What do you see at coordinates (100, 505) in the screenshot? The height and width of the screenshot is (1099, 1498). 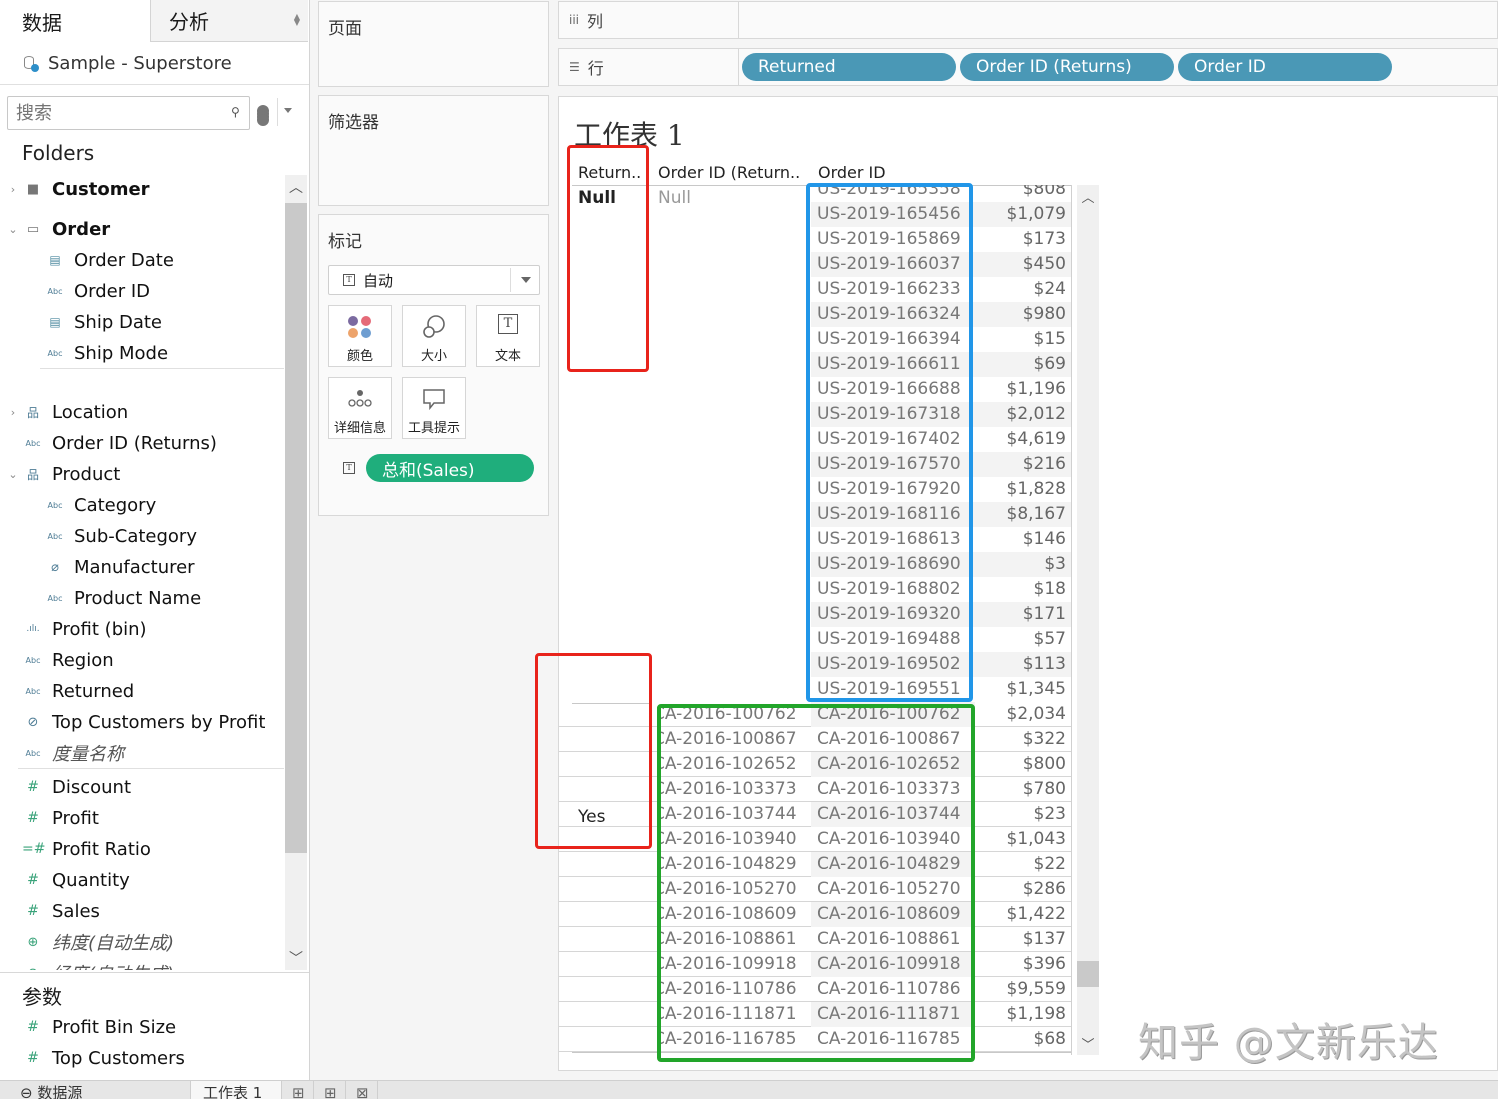 I see `field-category: Abc Category` at bounding box center [100, 505].